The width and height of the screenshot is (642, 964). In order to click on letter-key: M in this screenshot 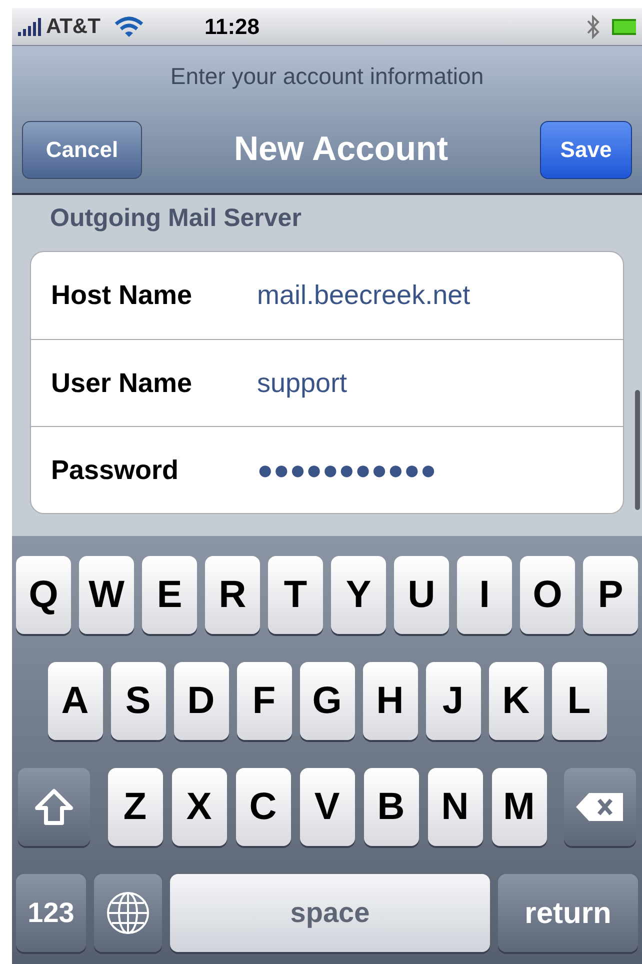, I will do `click(519, 807)`.